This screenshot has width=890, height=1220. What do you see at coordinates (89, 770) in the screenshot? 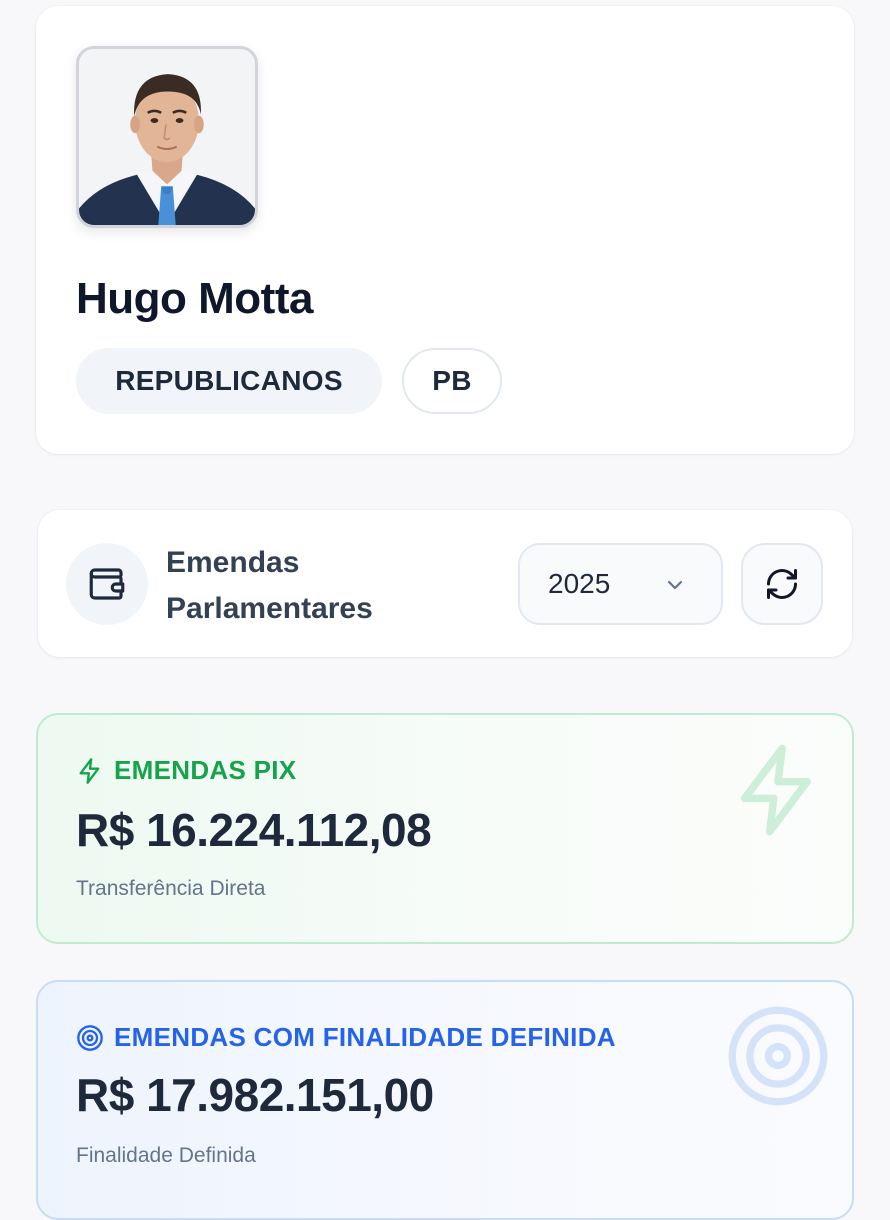
I see `lightning-icon` at bounding box center [89, 770].